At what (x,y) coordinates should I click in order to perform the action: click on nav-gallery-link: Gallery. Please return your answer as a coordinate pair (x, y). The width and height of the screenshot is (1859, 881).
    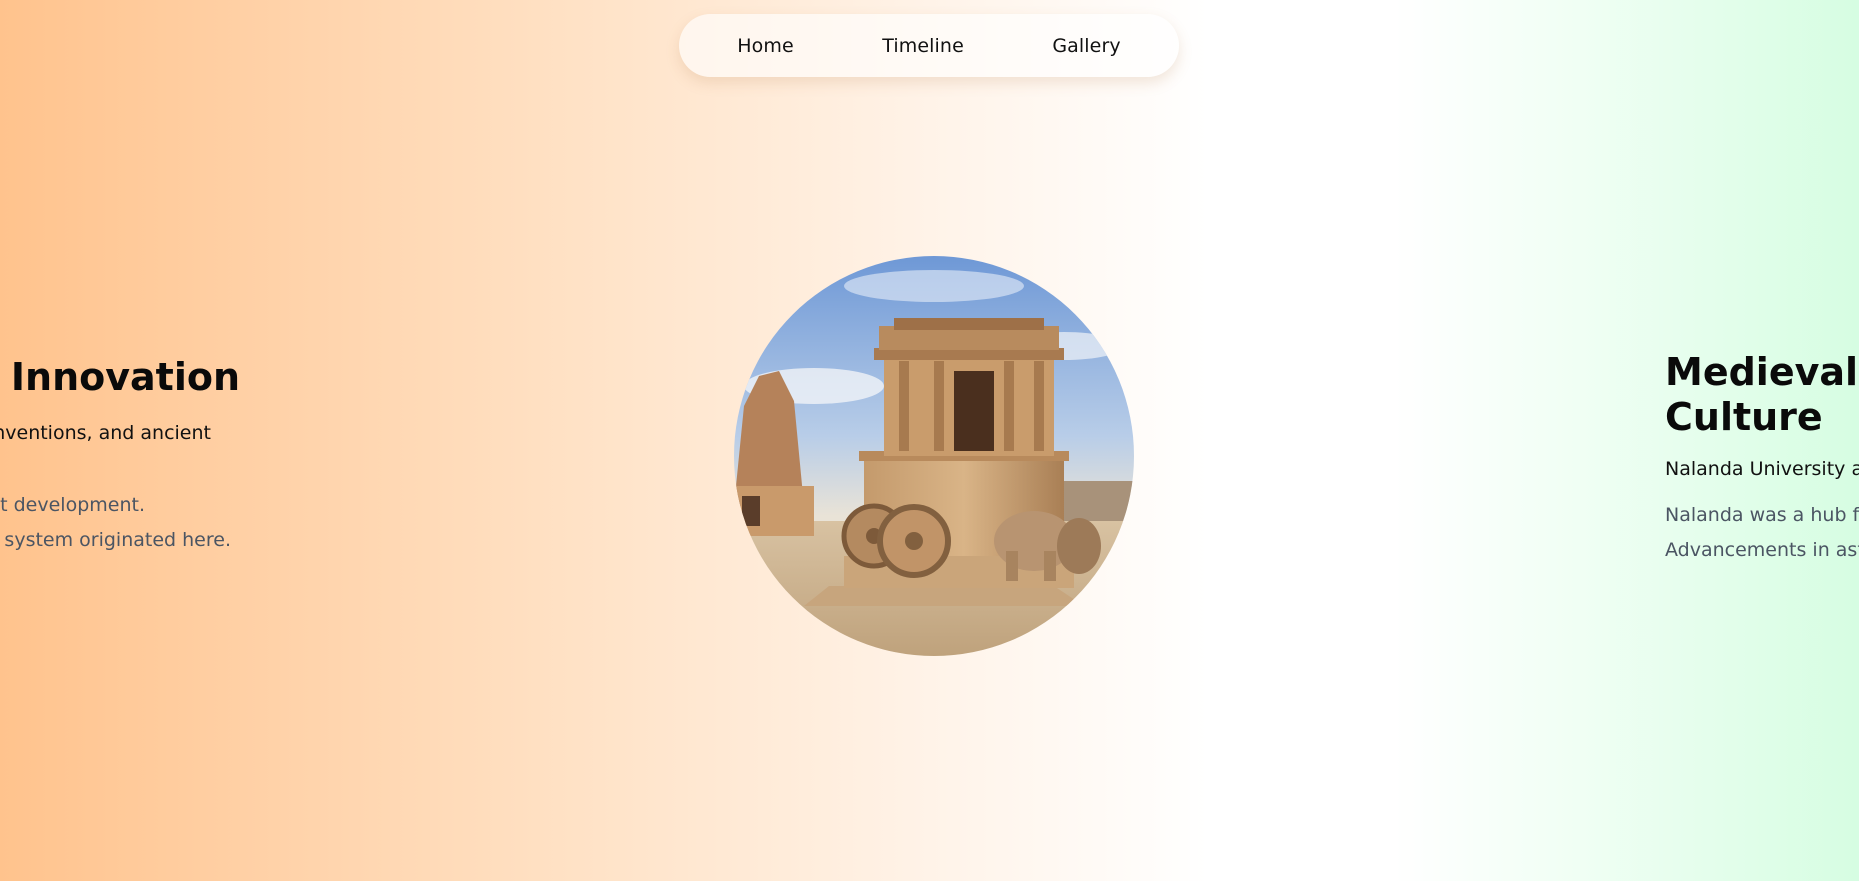
    Looking at the image, I should click on (1086, 46).